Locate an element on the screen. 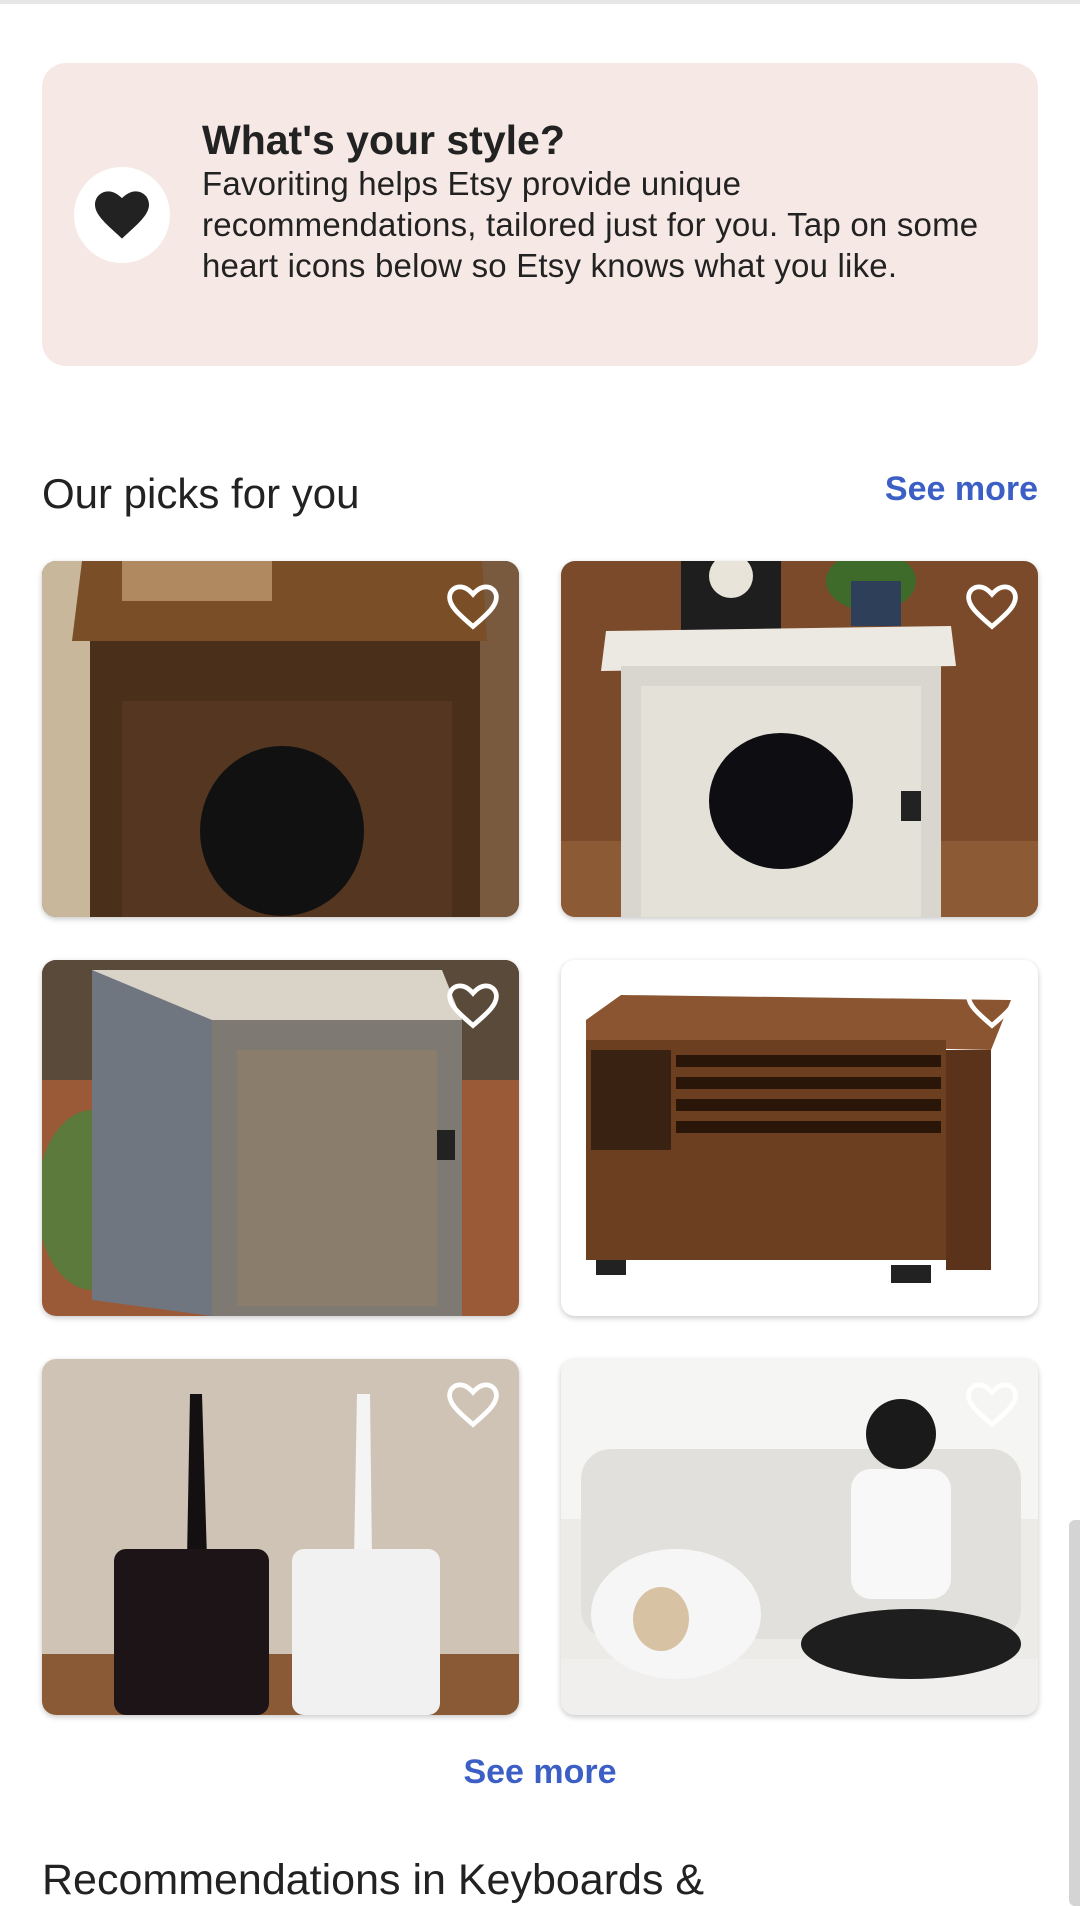  next-section-title: Recommendations in Keyboards & is located at coordinates (373, 1880).